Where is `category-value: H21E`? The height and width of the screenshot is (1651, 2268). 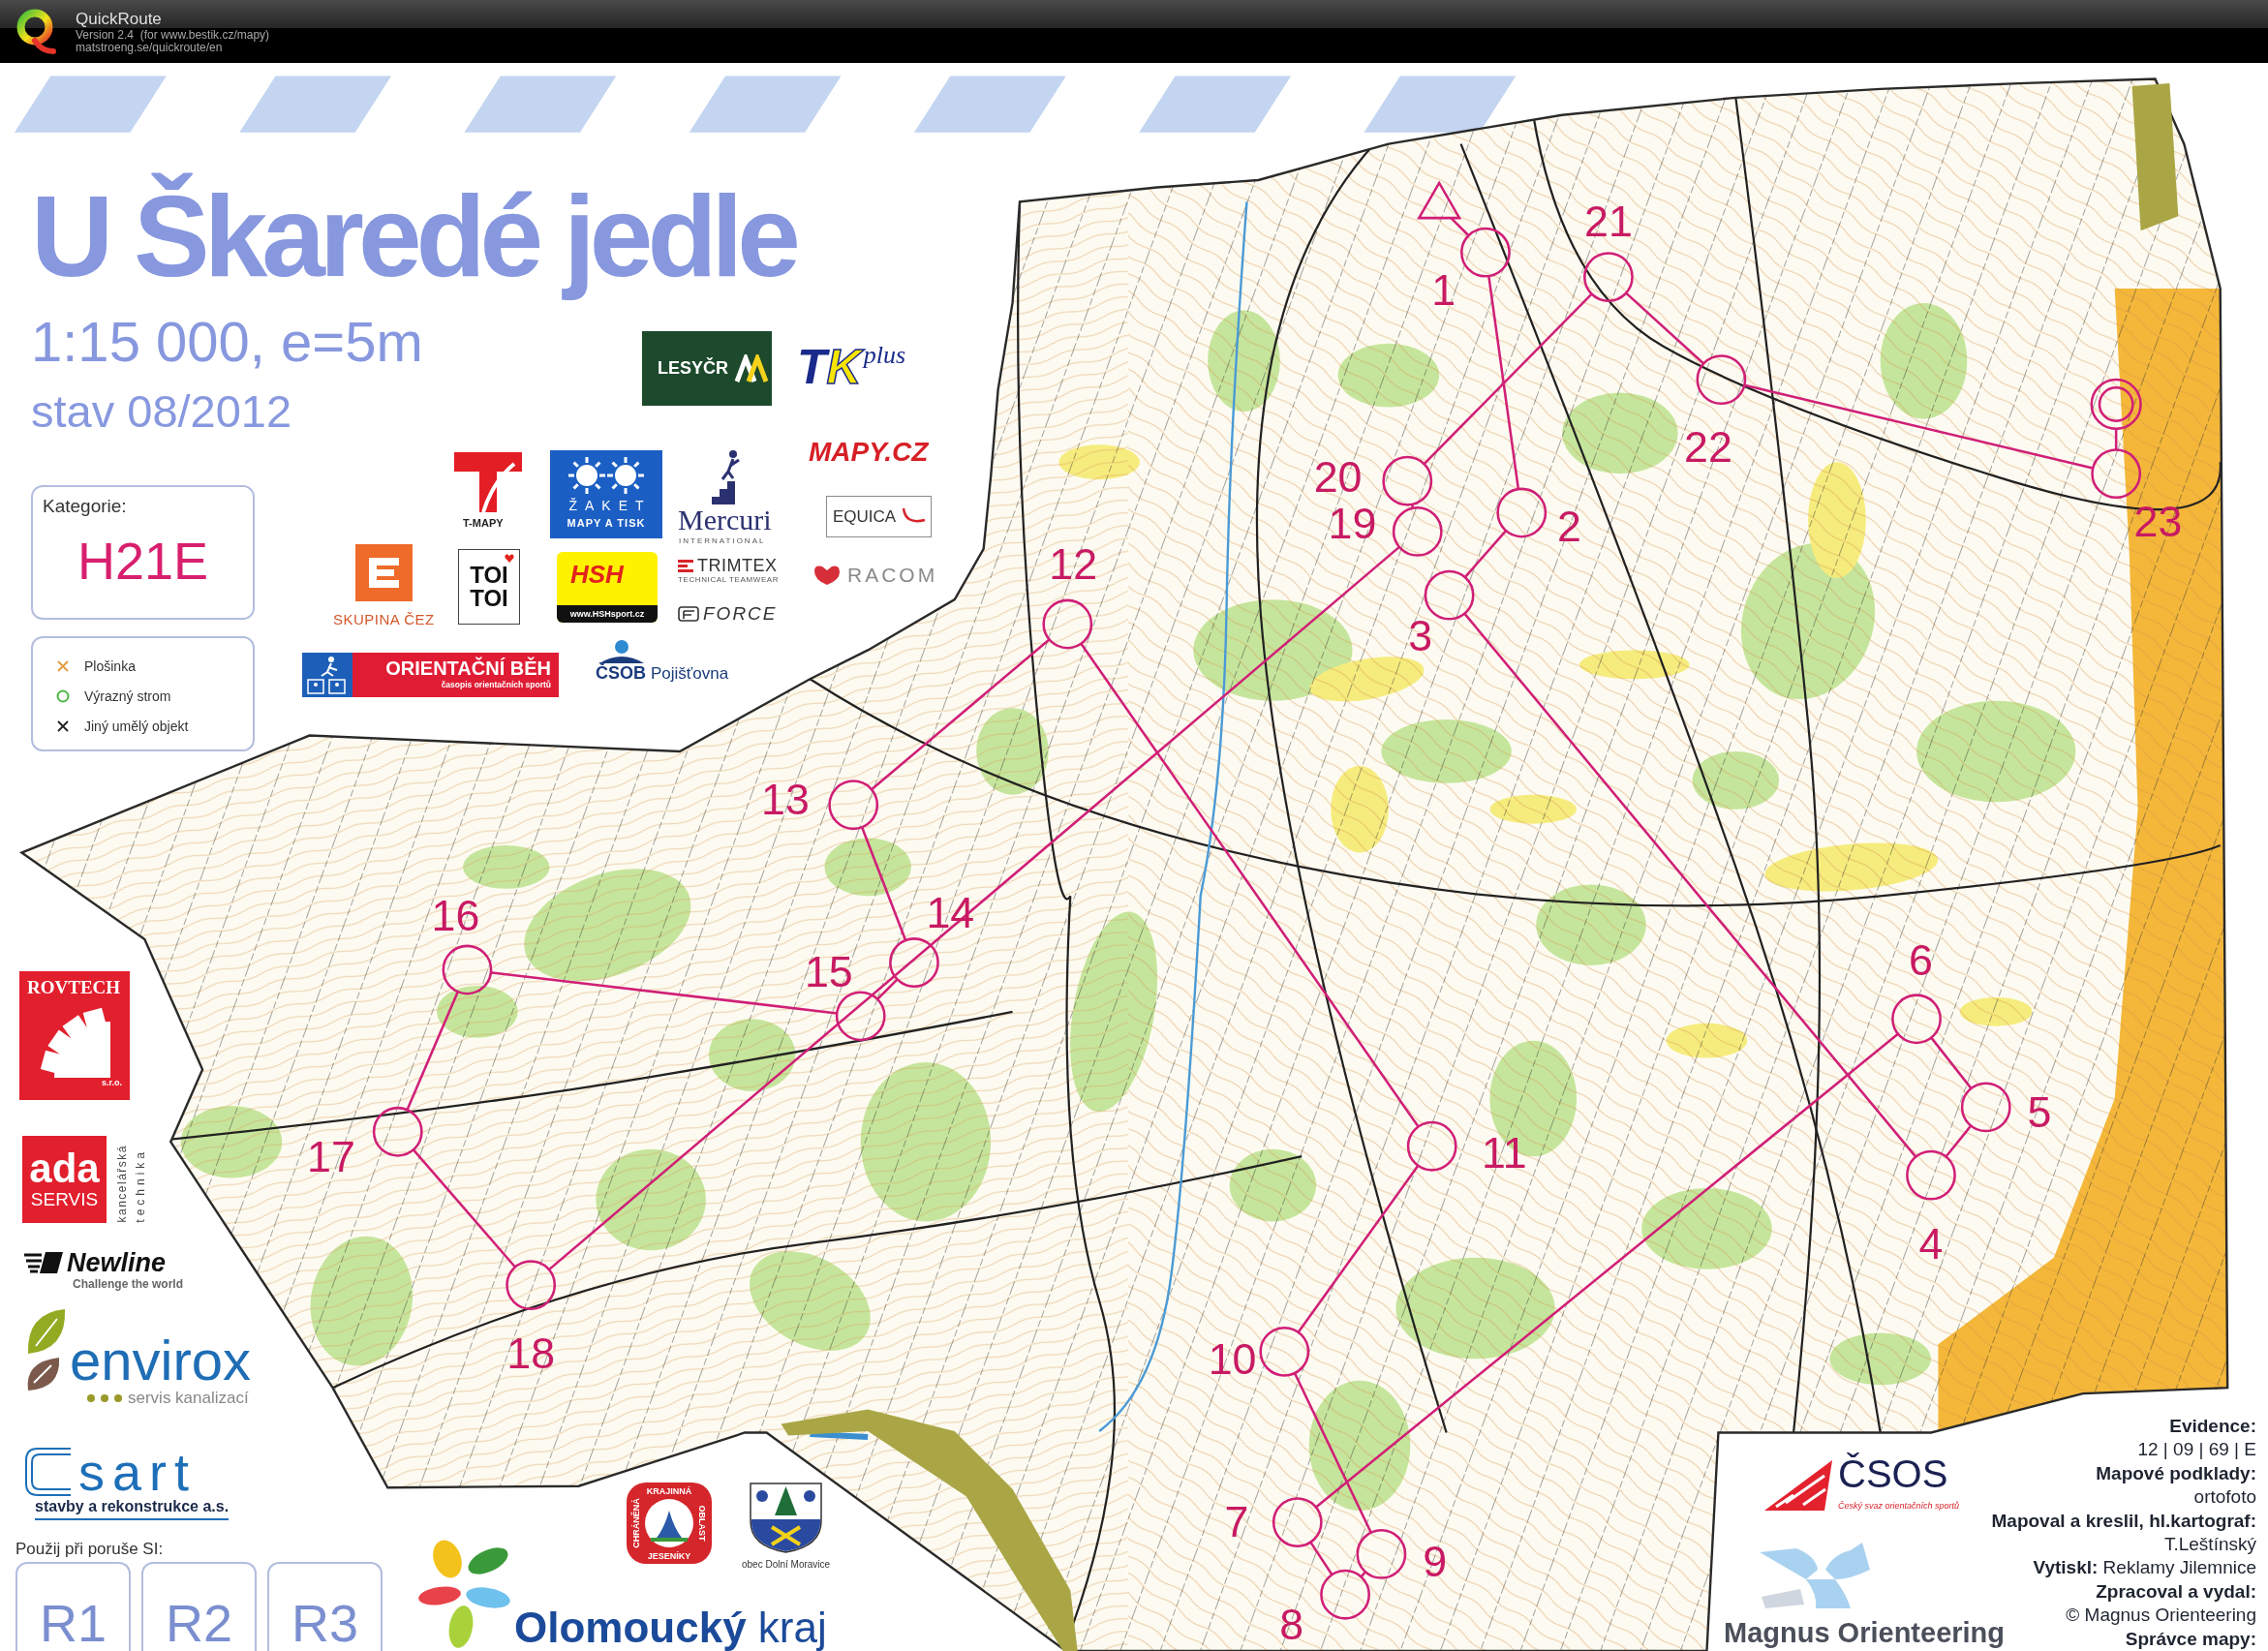
category-value: H21E is located at coordinates (143, 560).